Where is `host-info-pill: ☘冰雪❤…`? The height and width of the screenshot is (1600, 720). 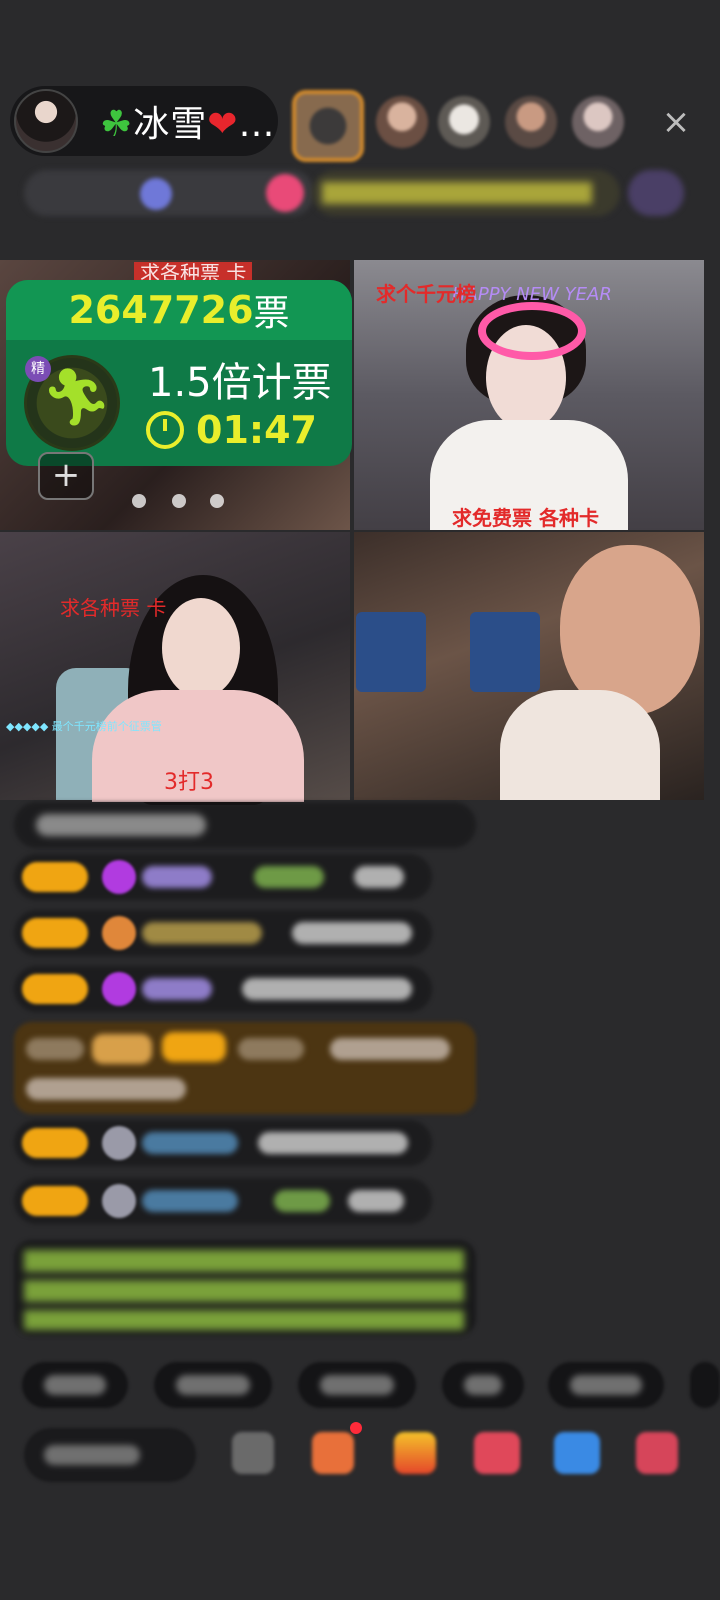
host-info-pill: ☘冰雪❤… is located at coordinates (144, 121).